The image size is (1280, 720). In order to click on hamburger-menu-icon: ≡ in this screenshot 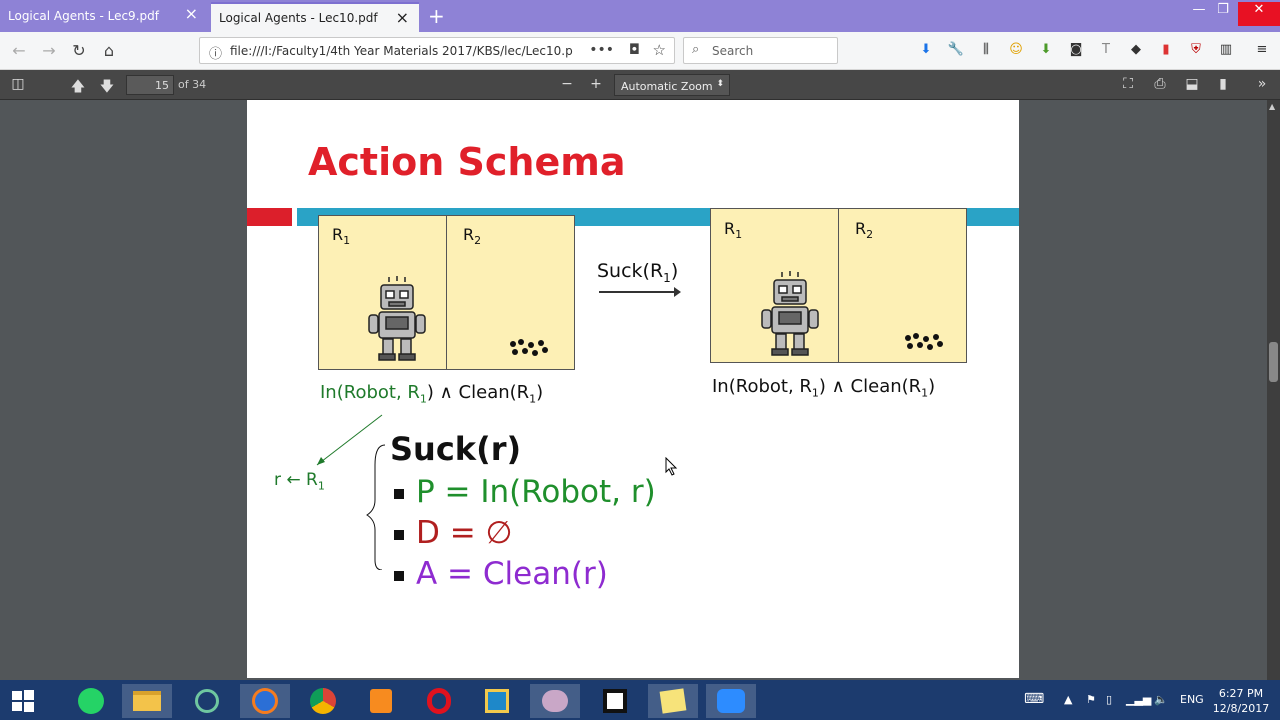, I will do `click(1262, 50)`.